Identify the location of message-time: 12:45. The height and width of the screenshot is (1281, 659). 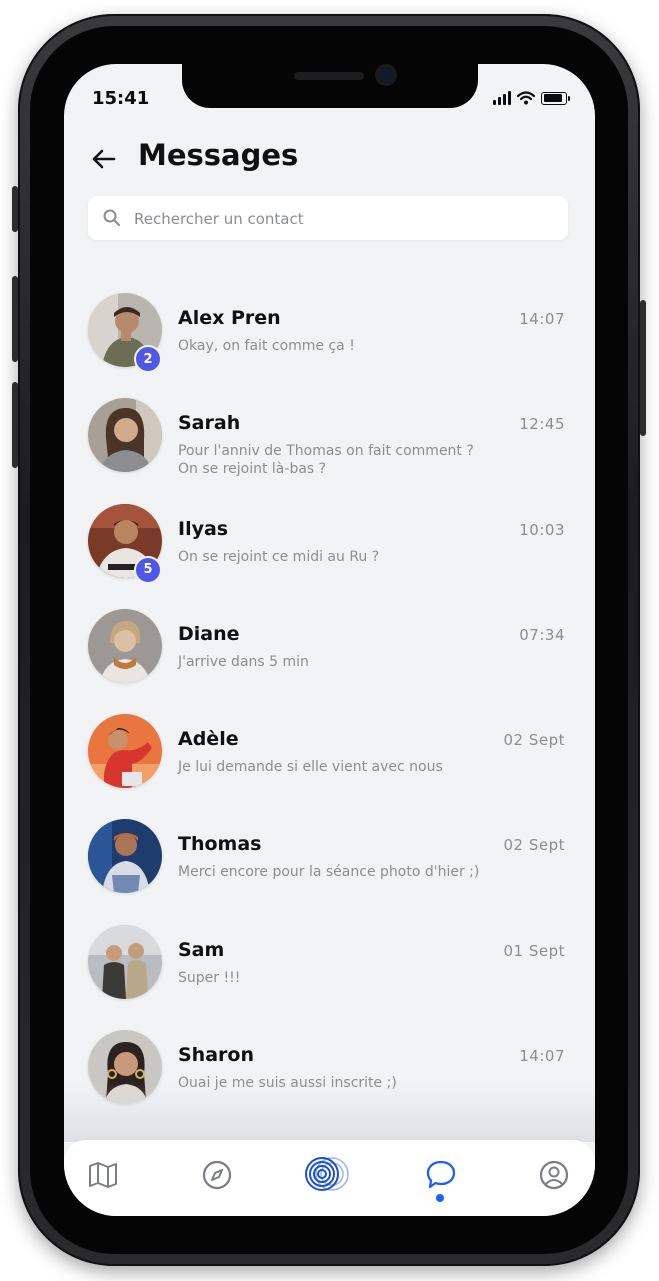
(542, 424).